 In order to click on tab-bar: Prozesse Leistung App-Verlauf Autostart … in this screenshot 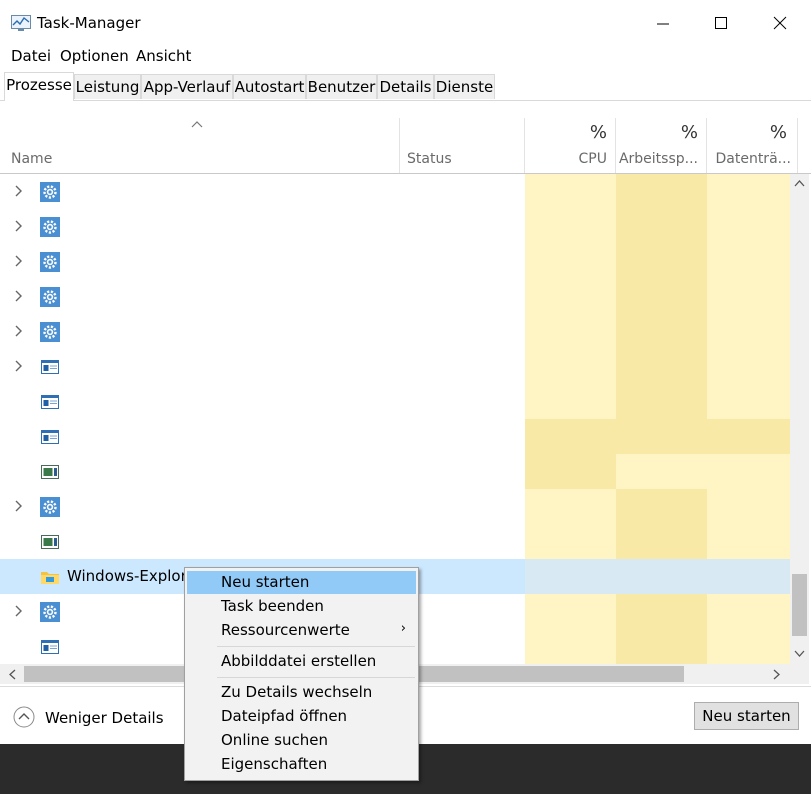, I will do `click(405, 86)`.